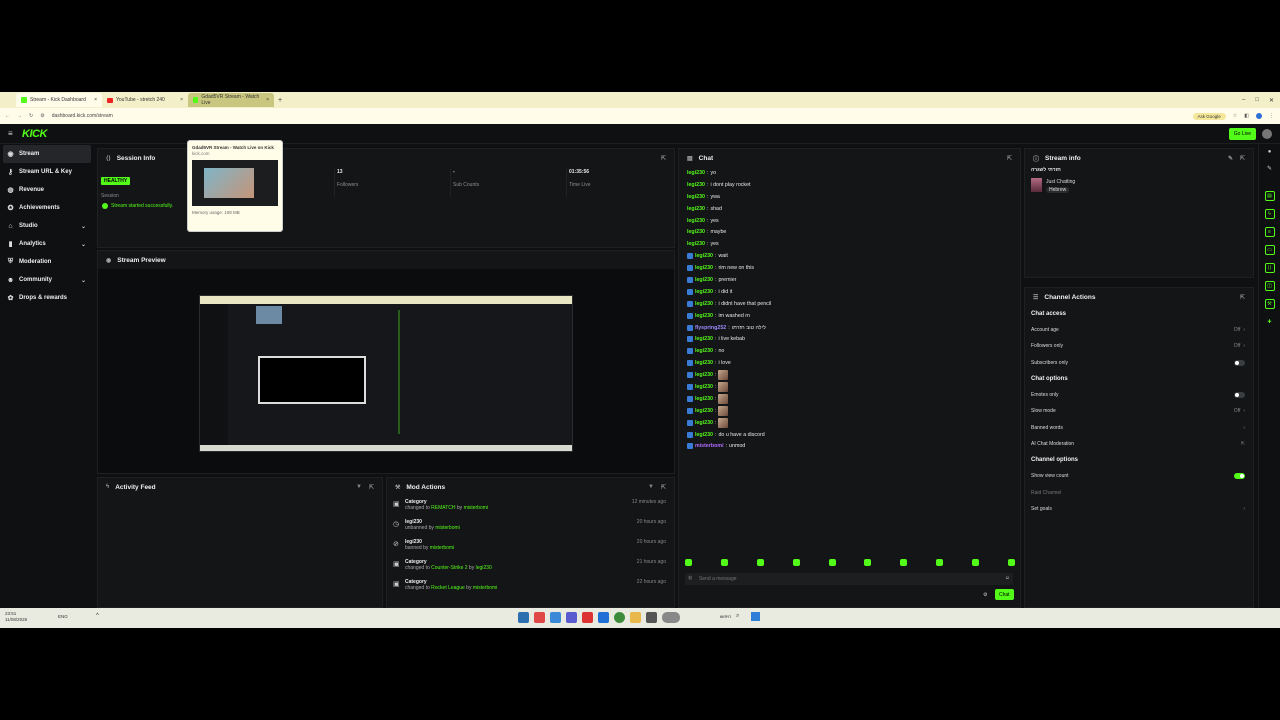 Image resolution: width=1280 pixels, height=720 pixels. Describe the element at coordinates (1239, 362) in the screenshot. I see `subscribers-only-toggle` at that location.